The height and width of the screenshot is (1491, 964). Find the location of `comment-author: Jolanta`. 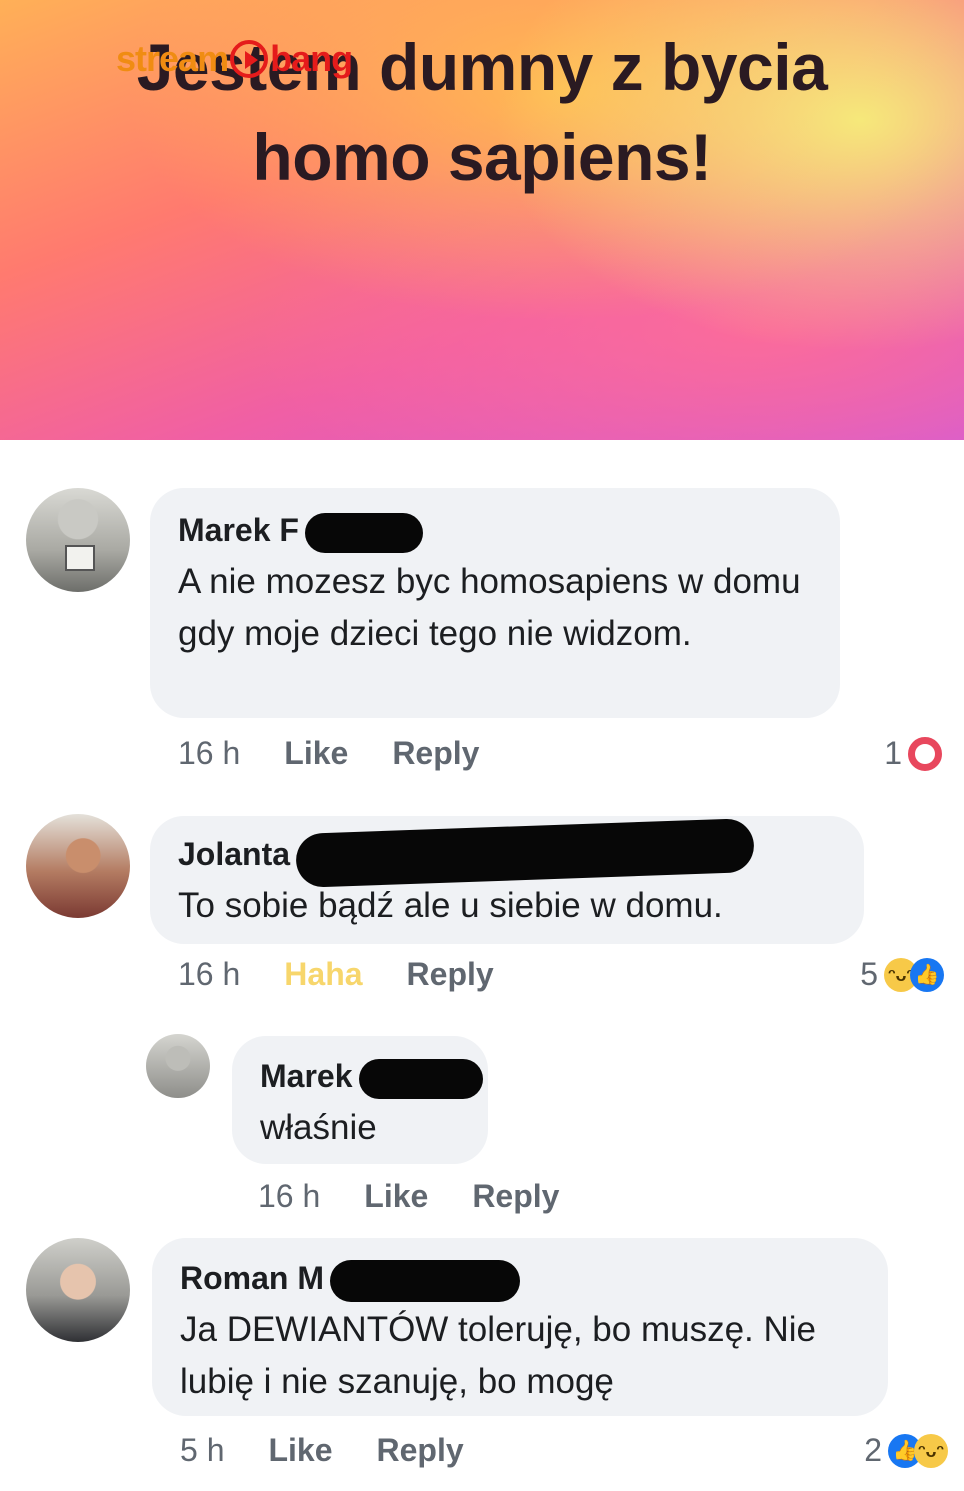

comment-author: Jolanta is located at coordinates (234, 854).